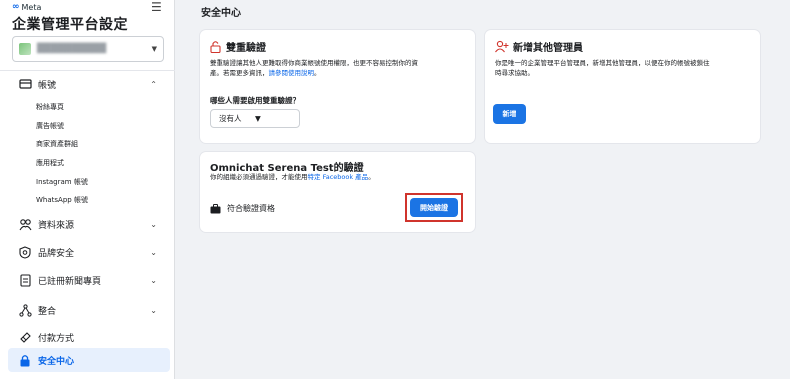 Image resolution: width=790 pixels, height=379 pixels. What do you see at coordinates (87, 252) in the screenshot?
I see `sidebar-section-brand-safety: 品牌安全 ⌄` at bounding box center [87, 252].